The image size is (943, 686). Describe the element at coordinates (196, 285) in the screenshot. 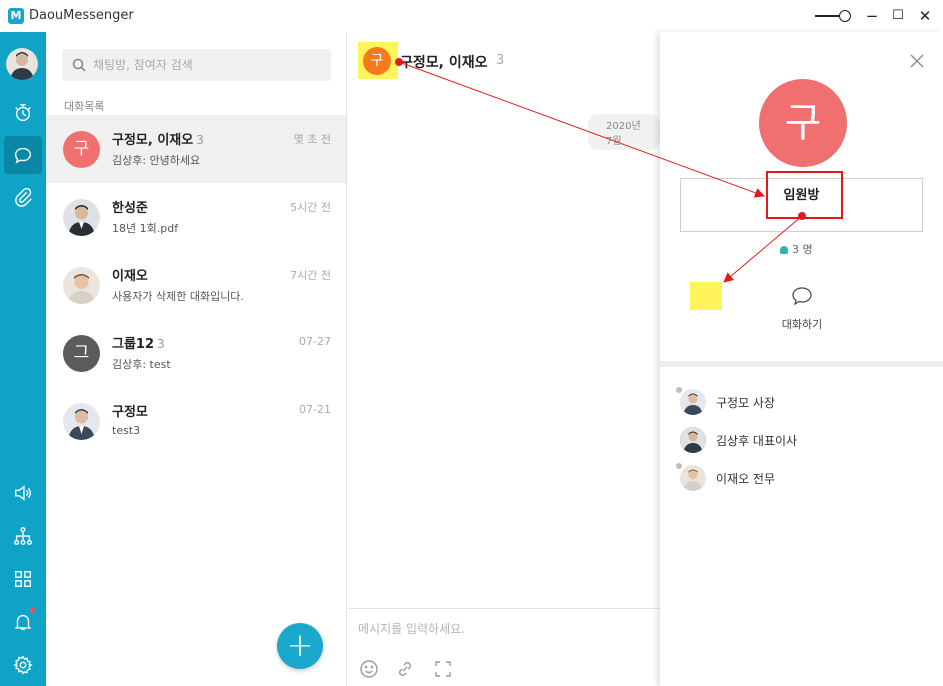

I see `chat-row: 이재오 7시간 전 사용자가 삭제한 대화입니다.` at that location.